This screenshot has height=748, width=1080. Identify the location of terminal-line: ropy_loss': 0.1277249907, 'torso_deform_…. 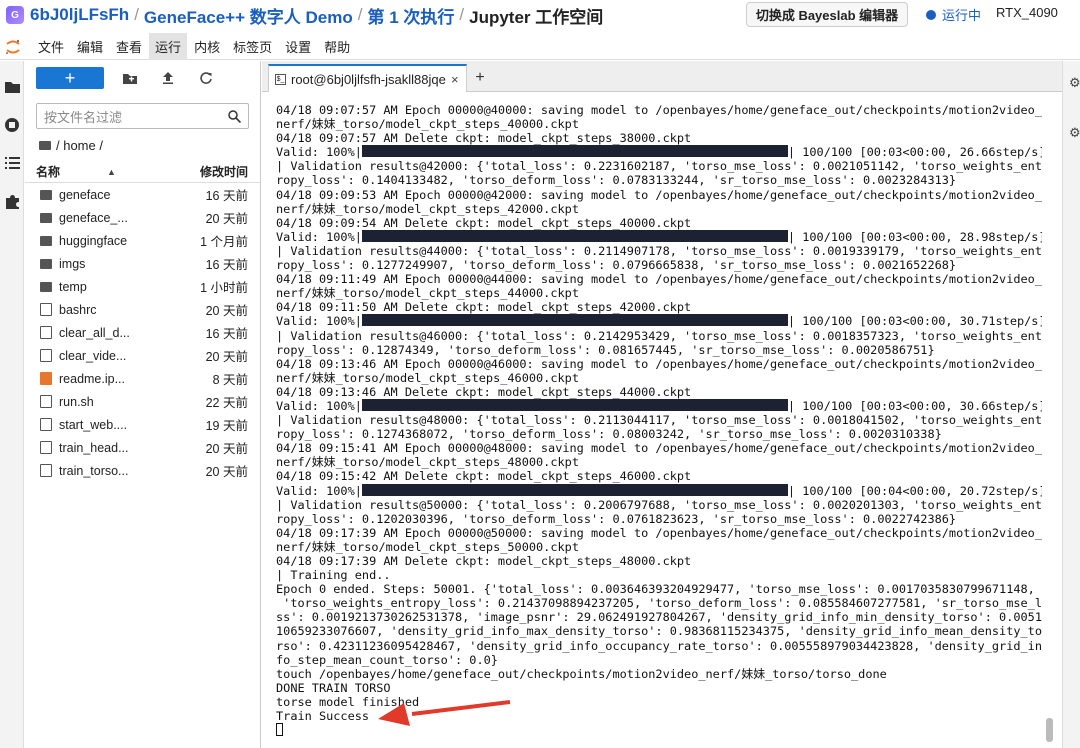
(616, 265).